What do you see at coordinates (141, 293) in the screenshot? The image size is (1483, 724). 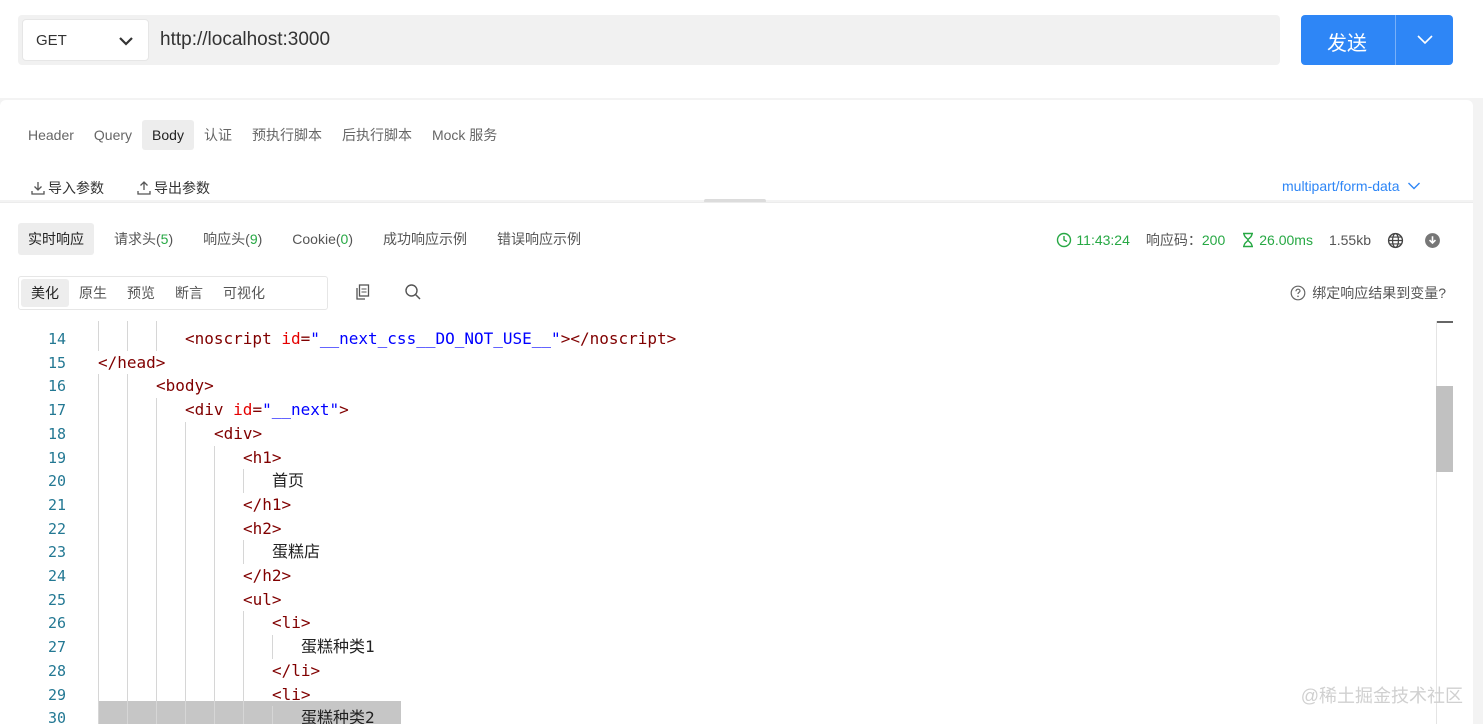 I see `view-tab-2: 预览` at bounding box center [141, 293].